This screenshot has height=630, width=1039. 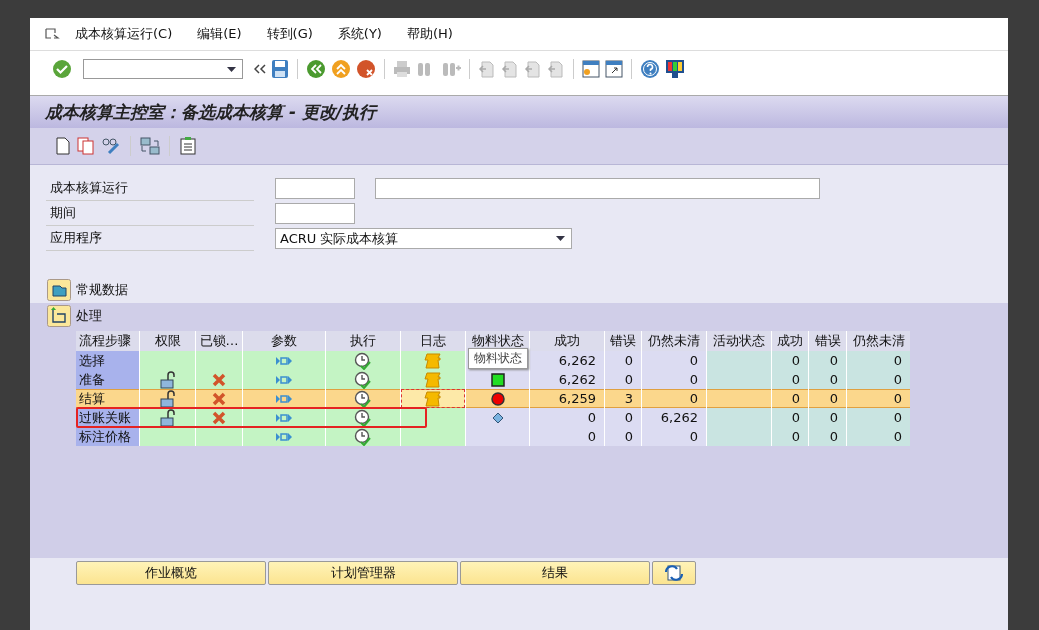 What do you see at coordinates (423, 238) in the screenshot?
I see `dropdown-field: ACRU 实际成本核算` at bounding box center [423, 238].